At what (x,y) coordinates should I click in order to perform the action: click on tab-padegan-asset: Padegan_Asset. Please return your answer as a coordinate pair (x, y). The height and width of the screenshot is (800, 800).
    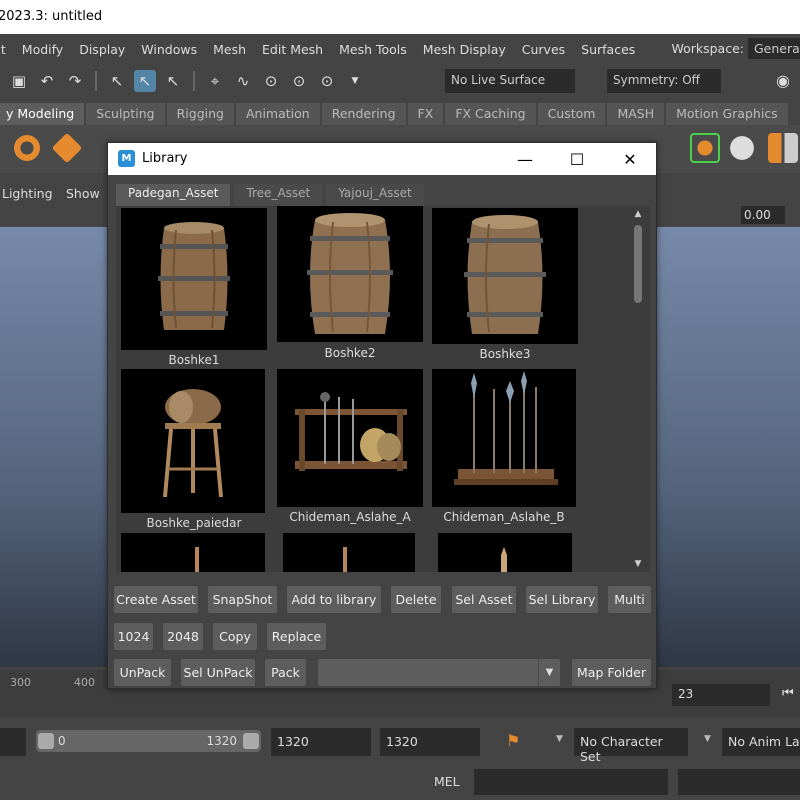
    Looking at the image, I should click on (173, 195).